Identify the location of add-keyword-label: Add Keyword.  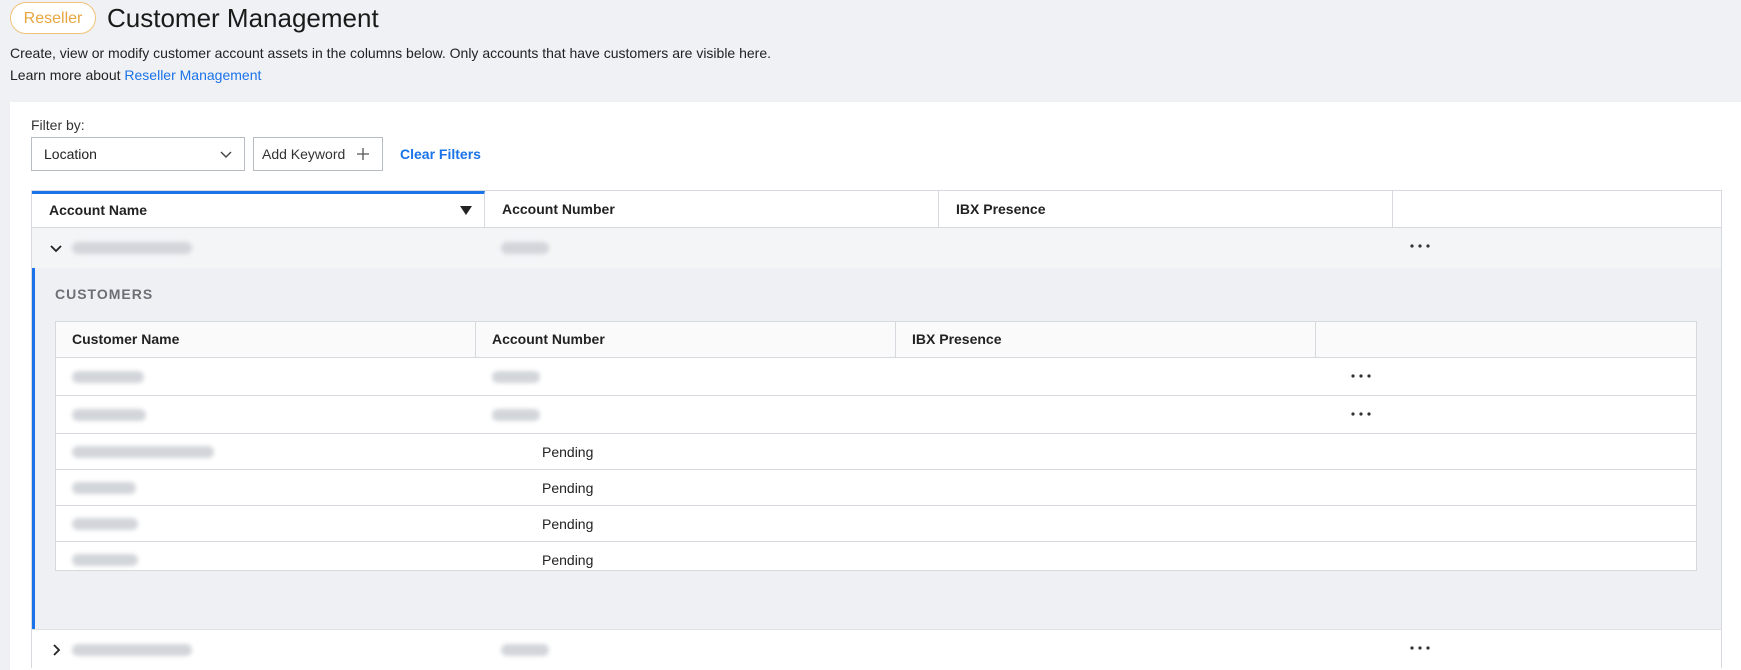
(304, 154).